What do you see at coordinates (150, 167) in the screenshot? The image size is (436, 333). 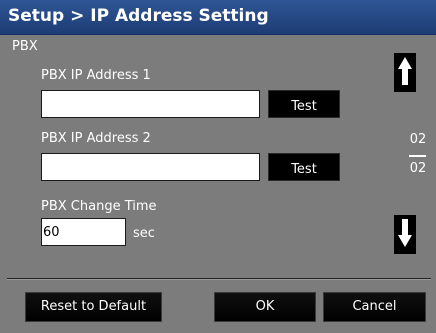 I see `pbx-ip-2-input` at bounding box center [150, 167].